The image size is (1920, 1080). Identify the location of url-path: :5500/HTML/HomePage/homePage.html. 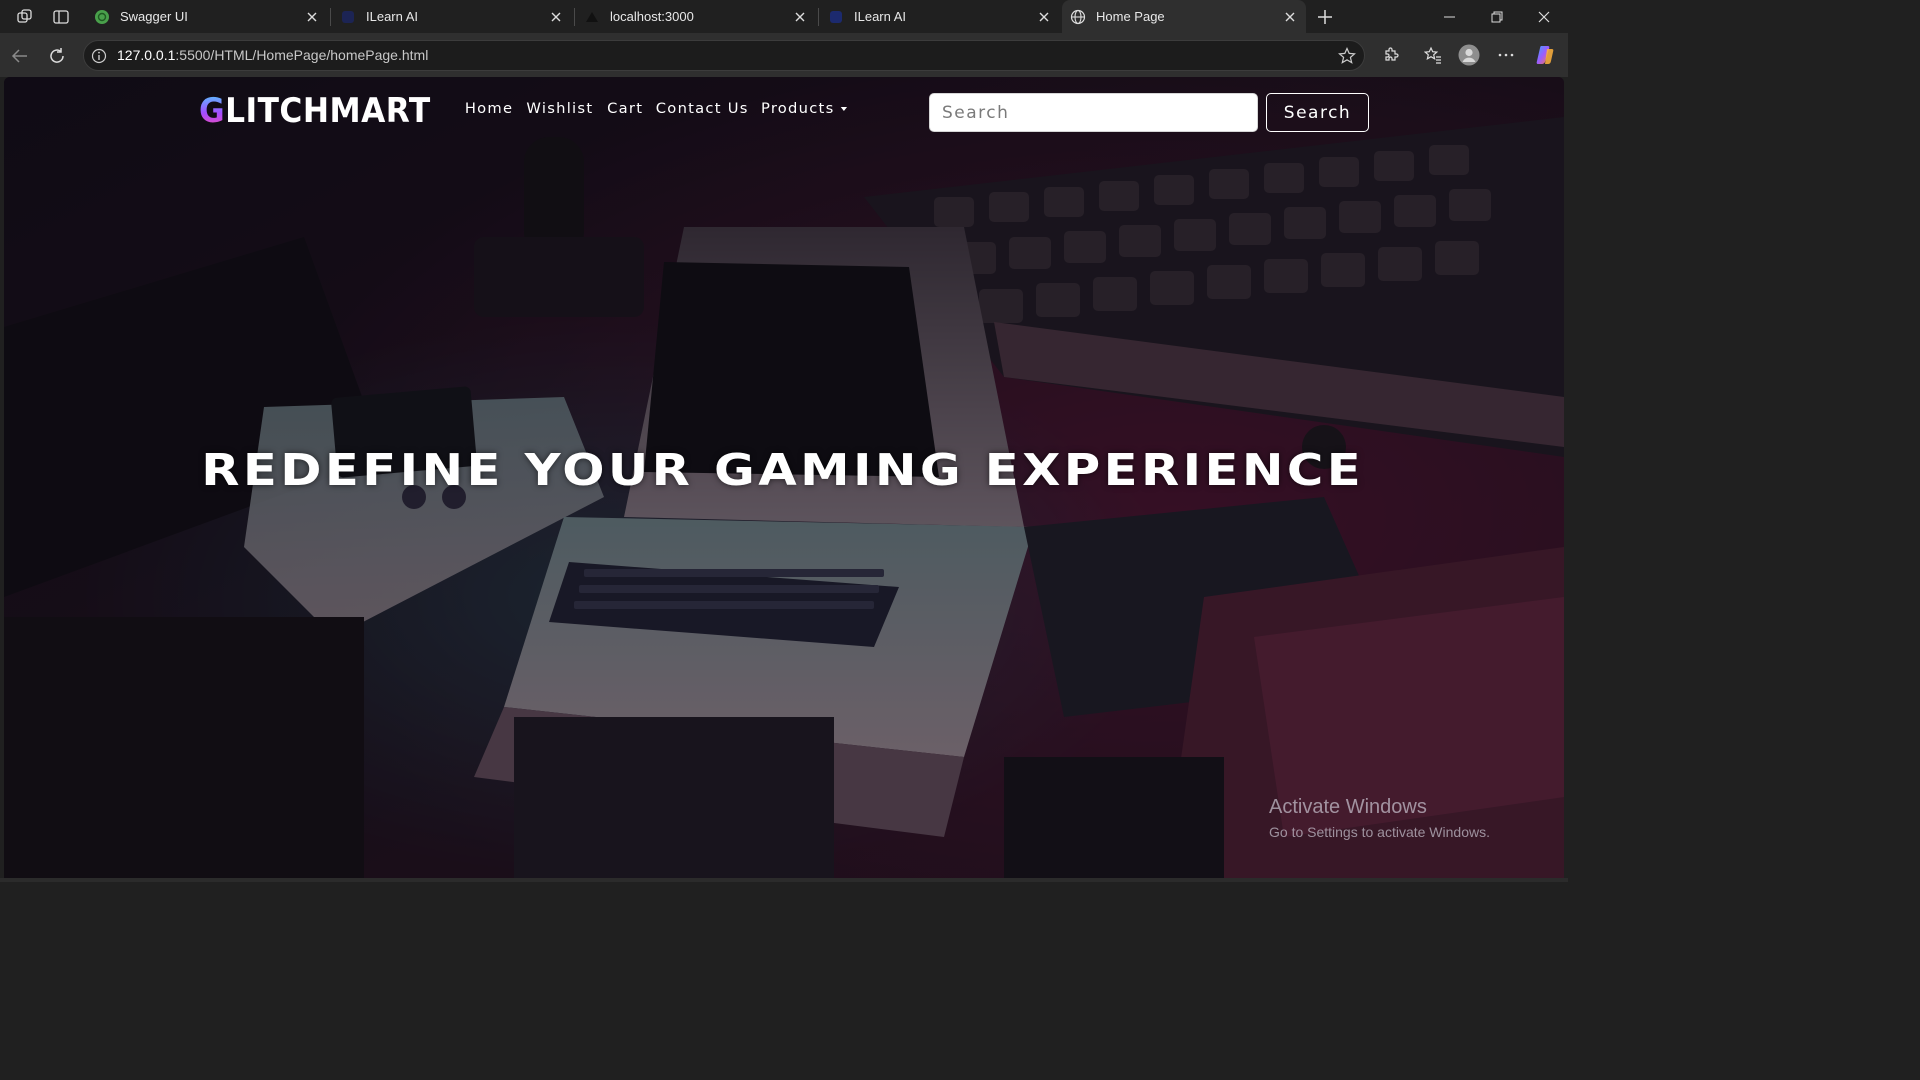
(302, 55).